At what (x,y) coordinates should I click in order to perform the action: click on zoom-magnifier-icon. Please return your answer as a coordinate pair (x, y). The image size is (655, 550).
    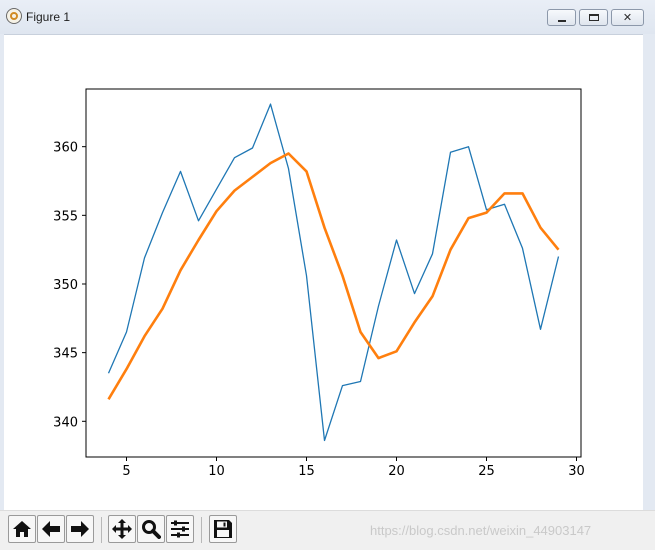
    Looking at the image, I should click on (151, 529).